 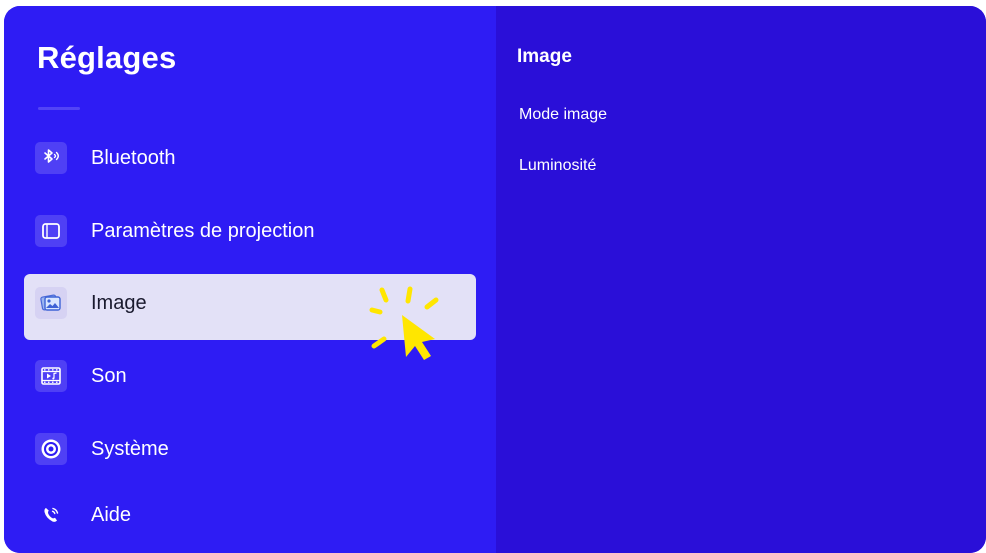 What do you see at coordinates (250, 519) in the screenshot?
I see `sidebar-item-help: Aide` at bounding box center [250, 519].